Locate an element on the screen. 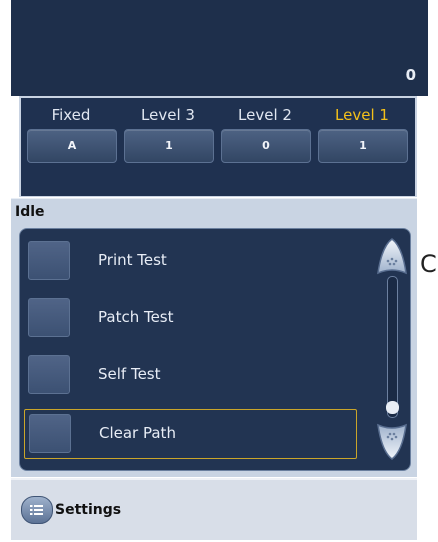 This screenshot has height=542, width=438. footer-bar: Settings is located at coordinates (214, 509).